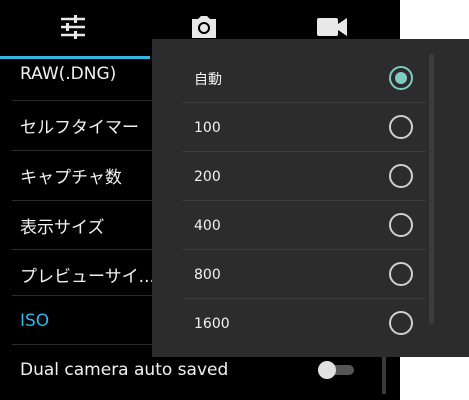  I want to click on tab-settings, so click(73, 29).